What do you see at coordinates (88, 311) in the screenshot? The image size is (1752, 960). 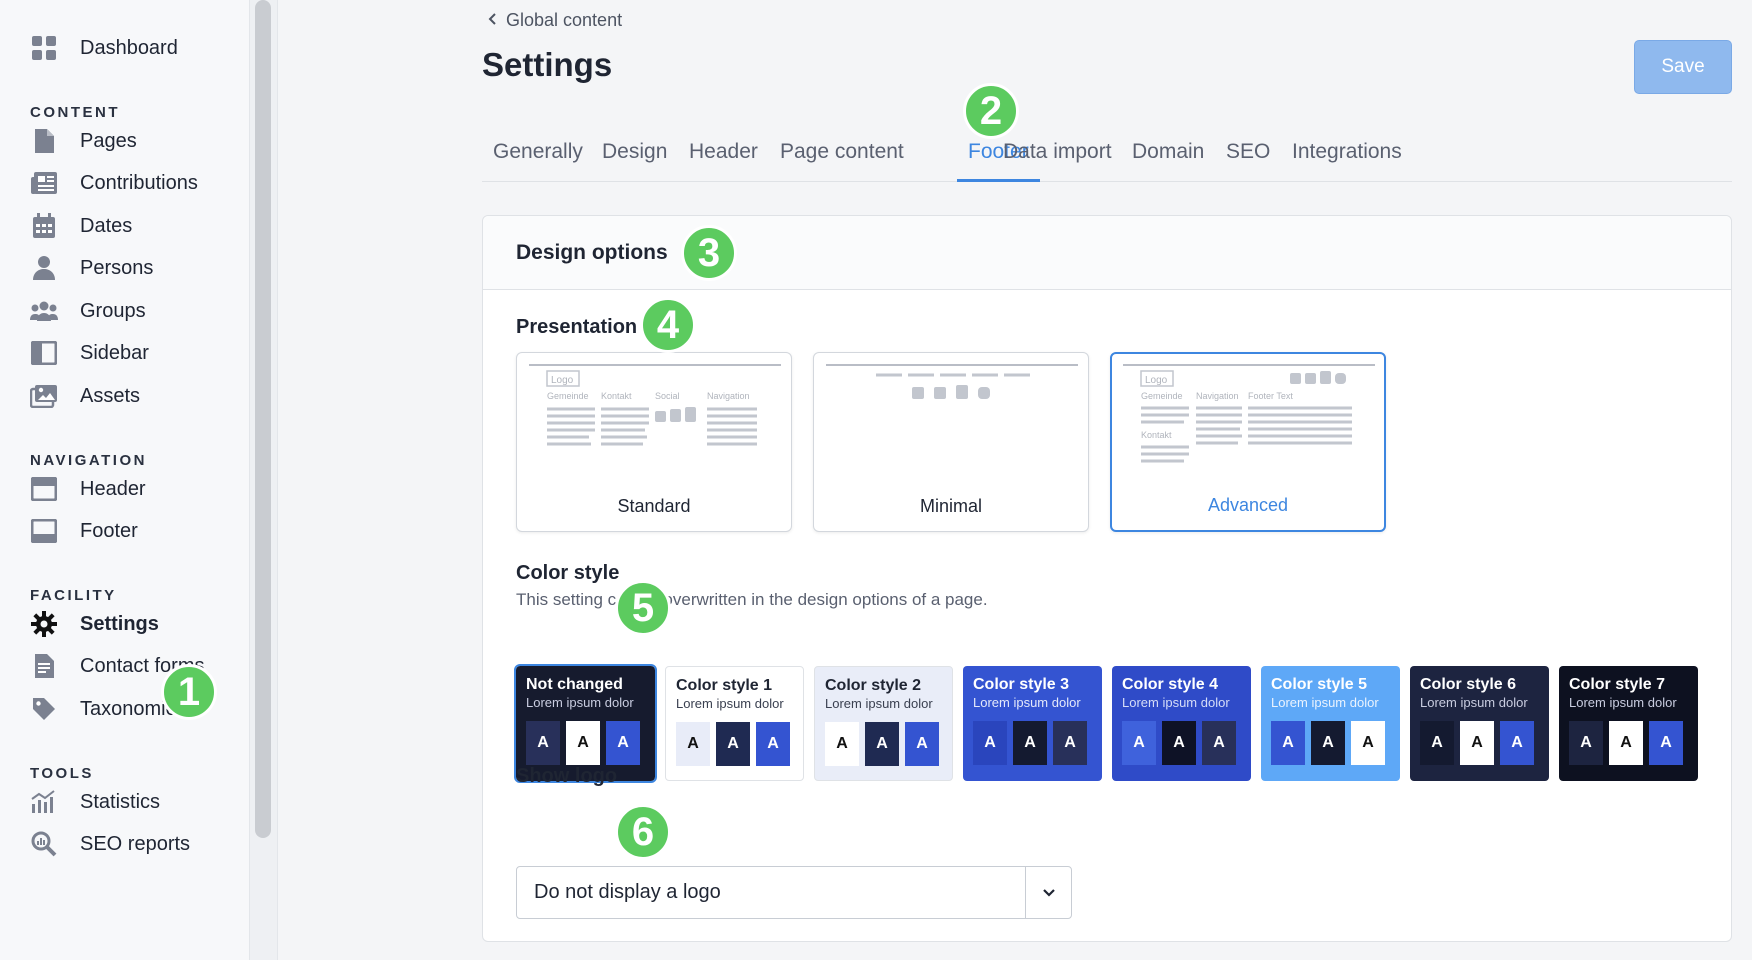 I see `sidebar-item-groups: Groups` at bounding box center [88, 311].